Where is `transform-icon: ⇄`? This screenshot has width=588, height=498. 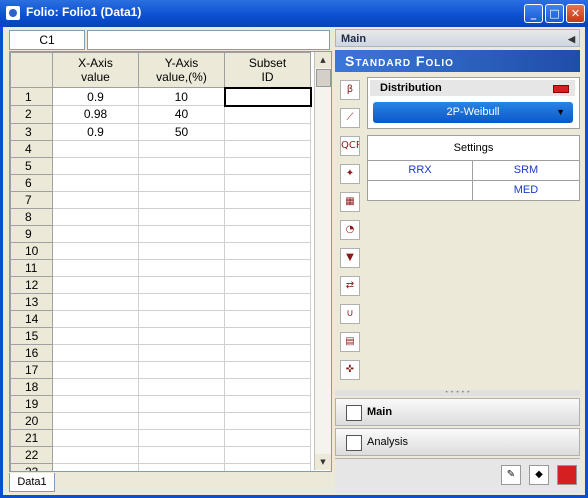 transform-icon: ⇄ is located at coordinates (350, 286).